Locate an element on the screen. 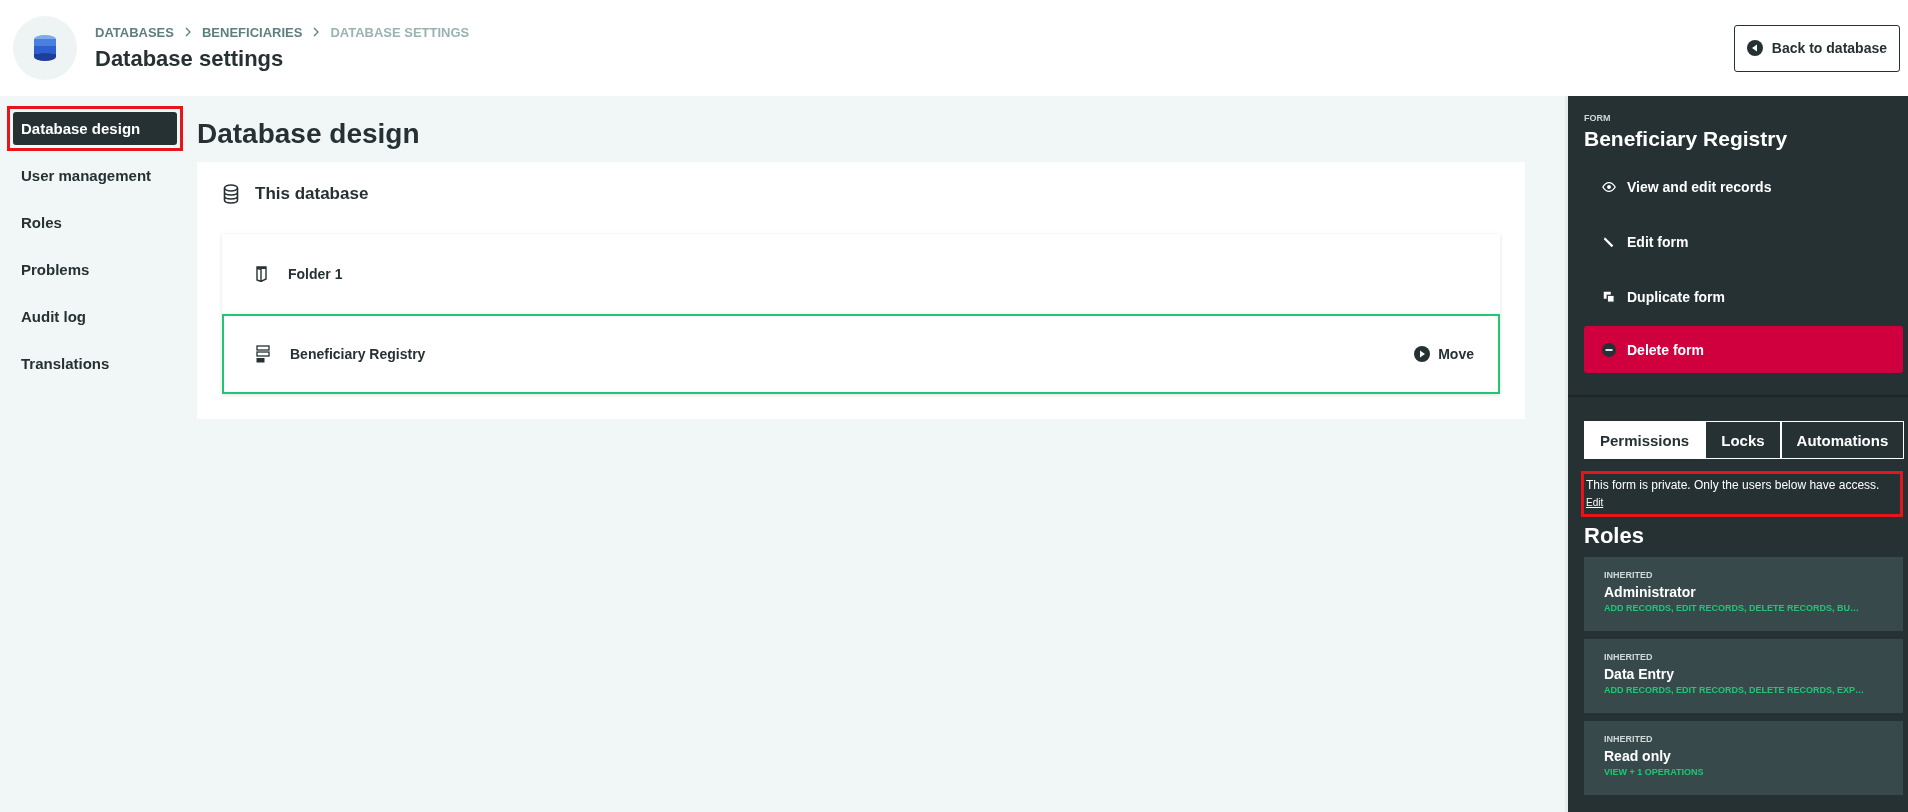 This screenshot has height=812, width=1908. list-row: Beneficiary Registry Move is located at coordinates (861, 354).